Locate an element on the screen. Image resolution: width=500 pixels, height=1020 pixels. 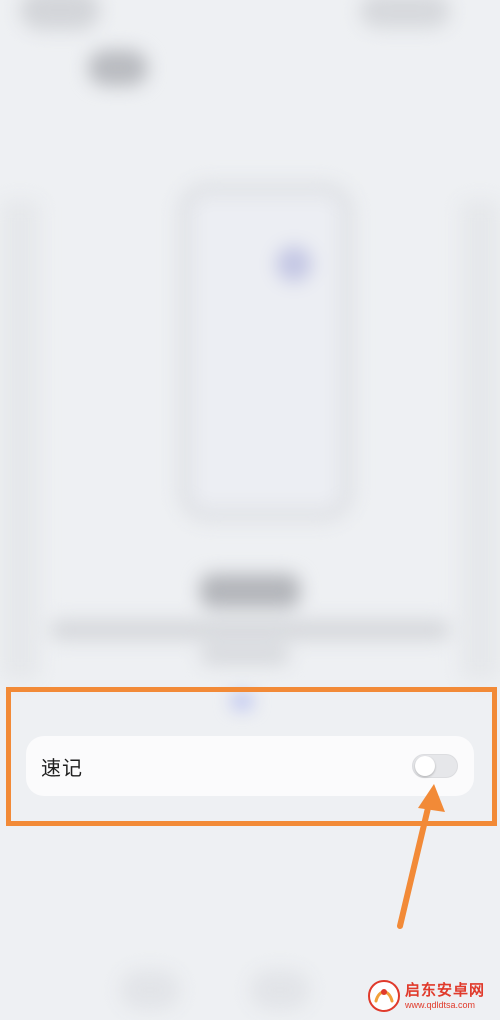
blurred-back-button is located at coordinates (118, 68).